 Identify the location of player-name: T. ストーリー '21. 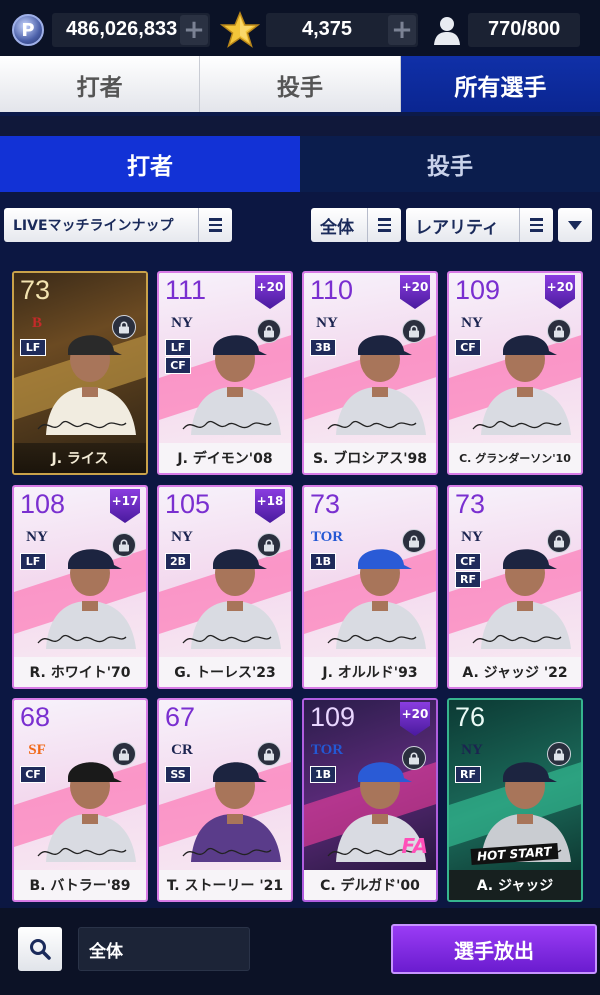
(225, 885).